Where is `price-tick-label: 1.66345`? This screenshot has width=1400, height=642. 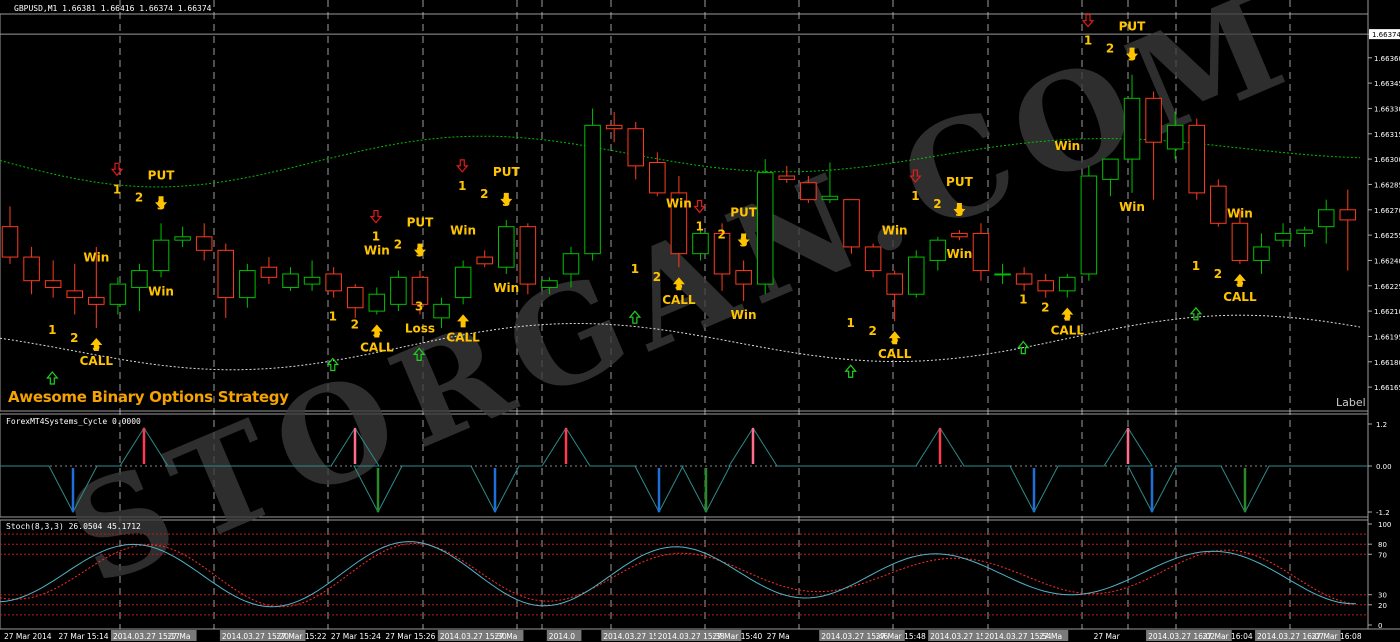
price-tick-label: 1.66345 is located at coordinates (1387, 84).